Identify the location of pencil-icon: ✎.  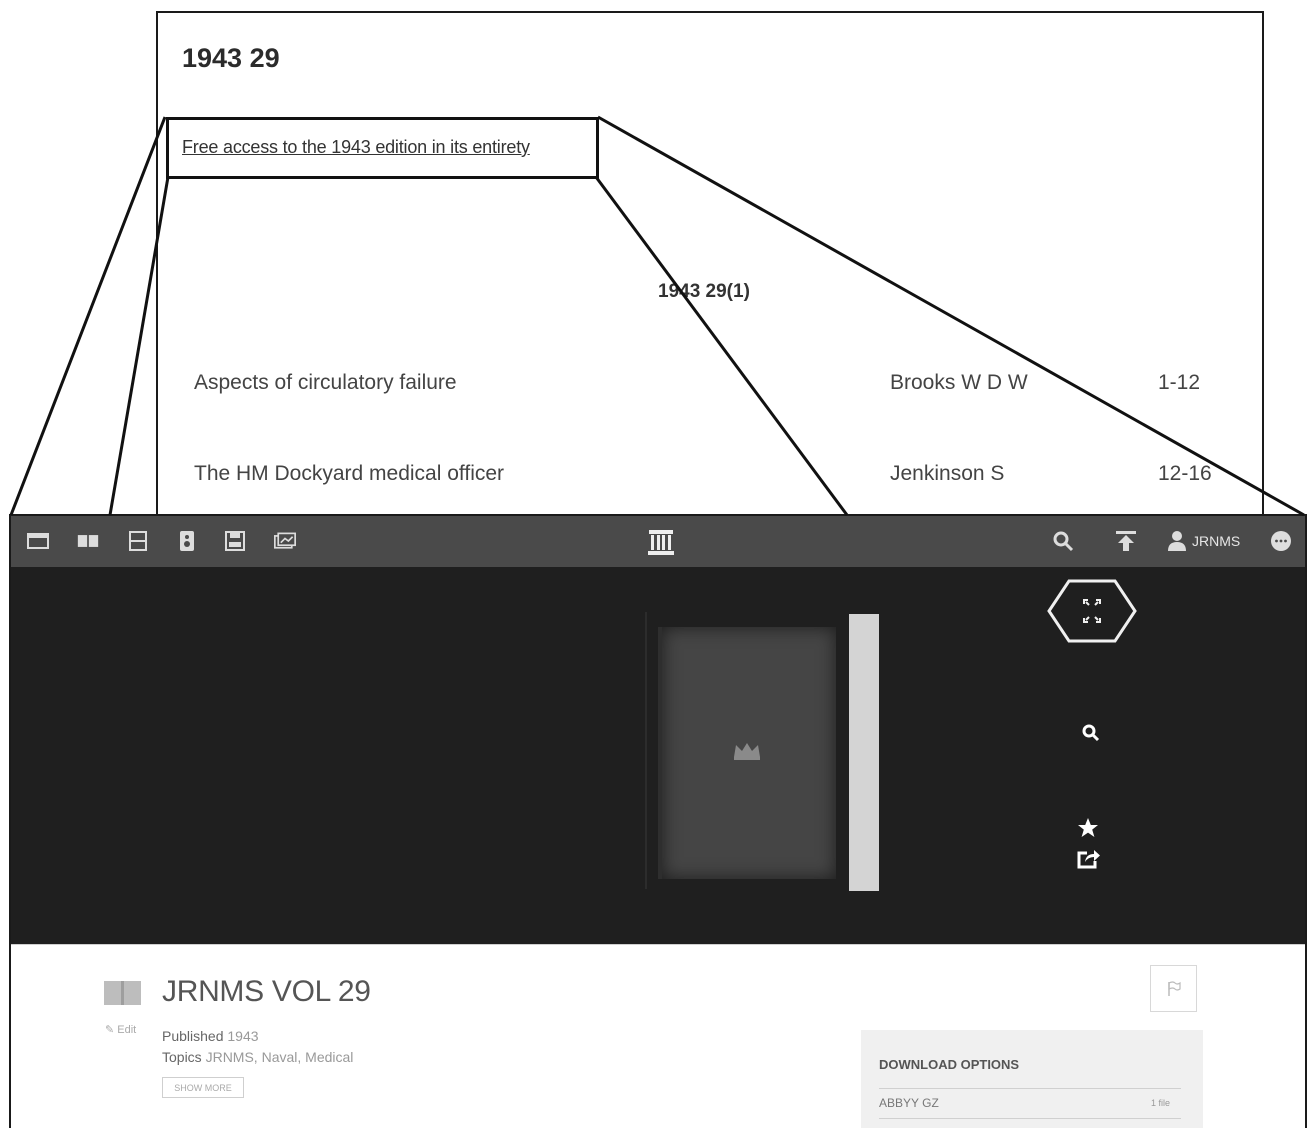
(110, 1030).